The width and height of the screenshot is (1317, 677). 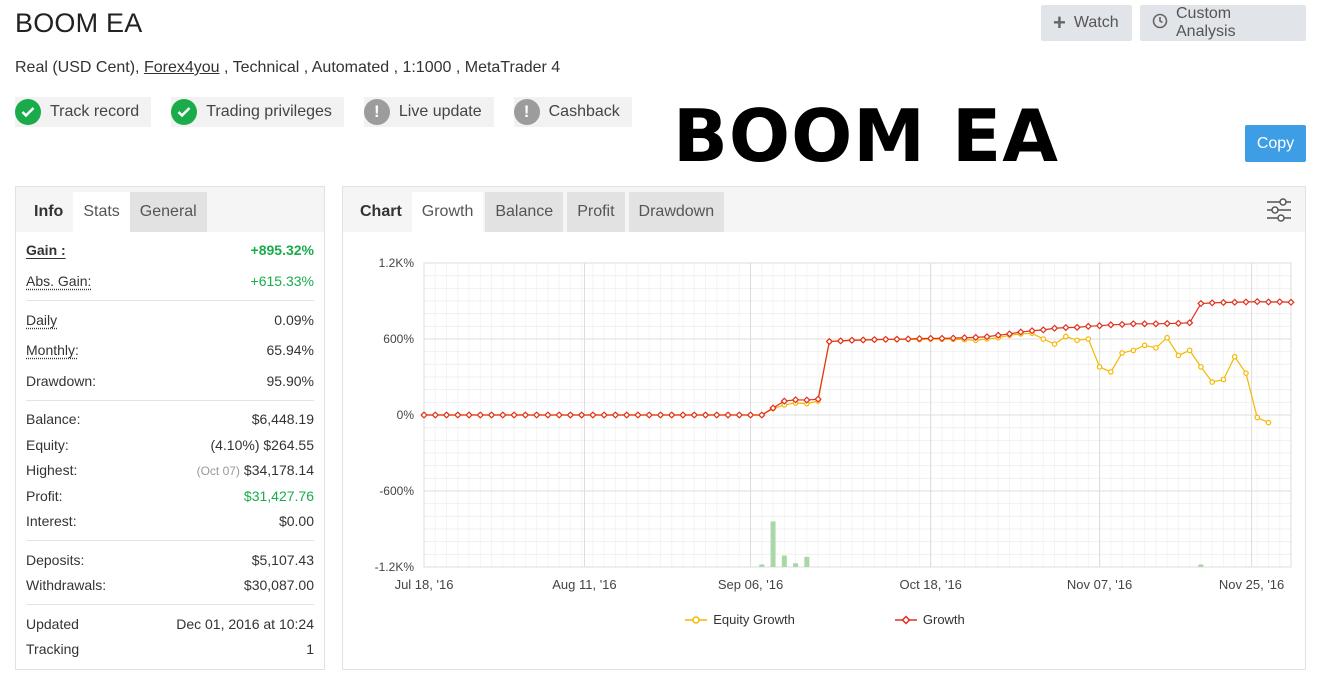 I want to click on account-type: Real (USD Cent),, so click(x=77, y=67).